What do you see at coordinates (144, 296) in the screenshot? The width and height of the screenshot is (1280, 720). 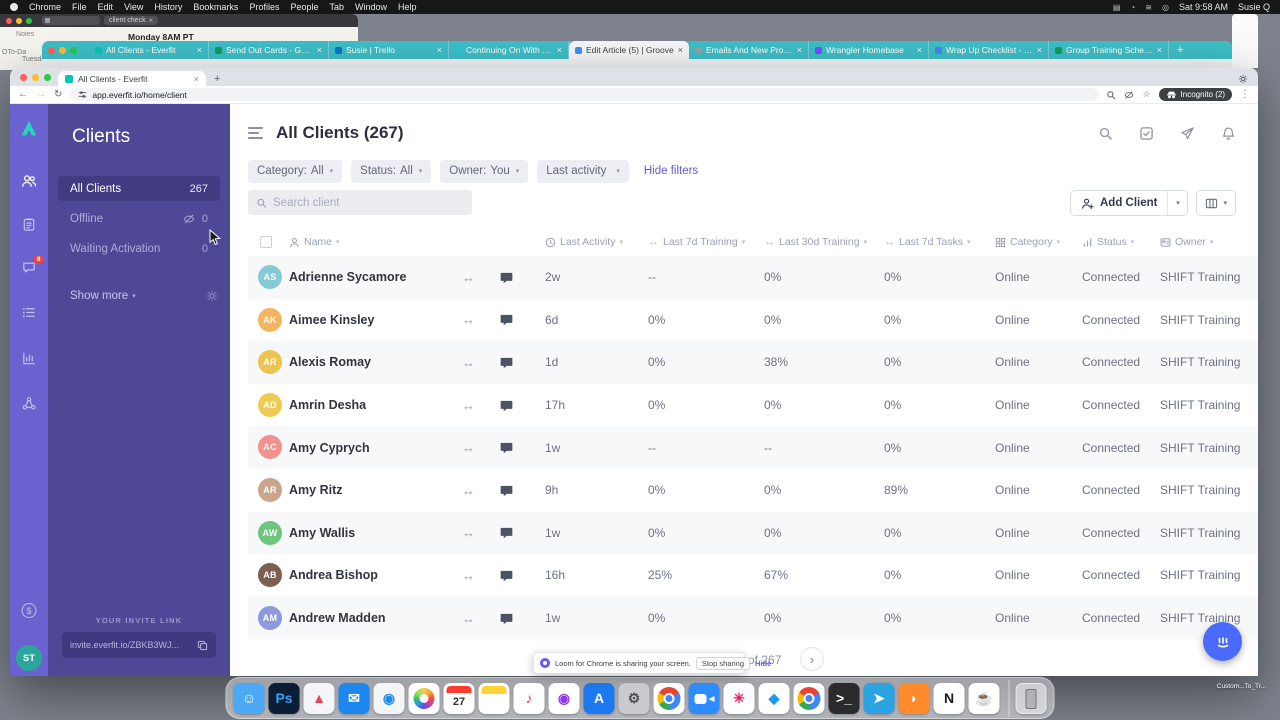 I see `show-more: Show more ▾` at bounding box center [144, 296].